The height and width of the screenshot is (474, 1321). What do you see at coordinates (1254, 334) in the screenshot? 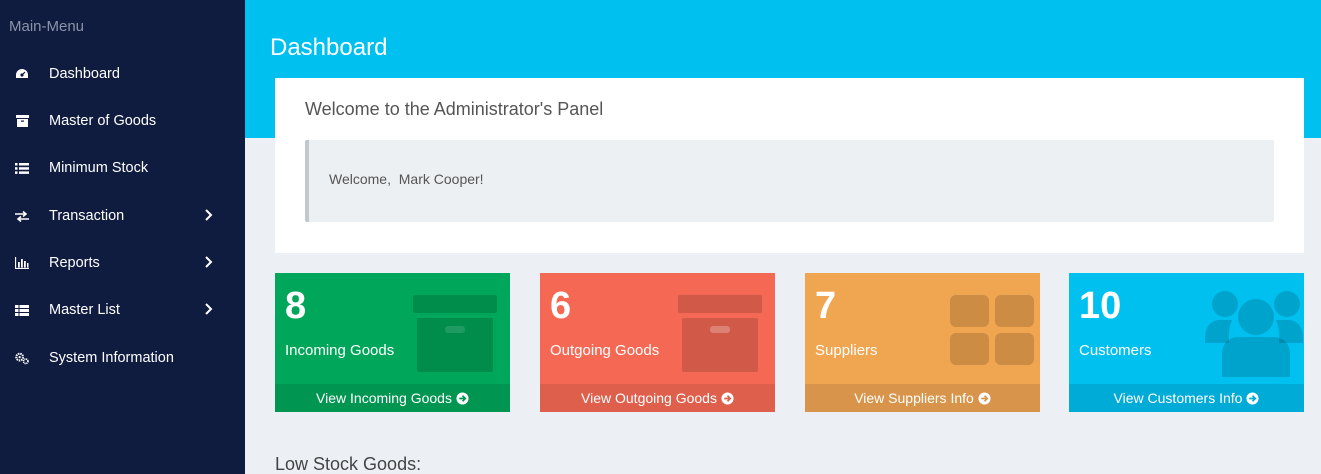
I see `users-icon` at bounding box center [1254, 334].